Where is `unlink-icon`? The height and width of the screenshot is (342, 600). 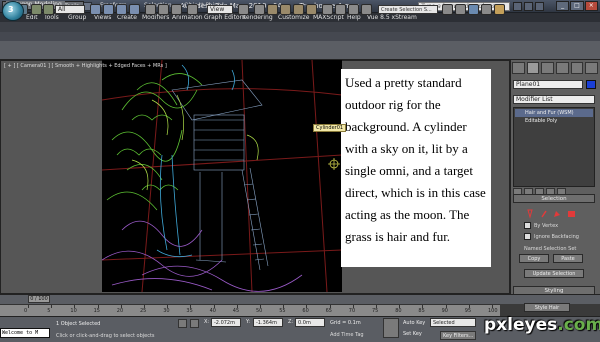 unlink-icon is located at coordinates (48, 9).